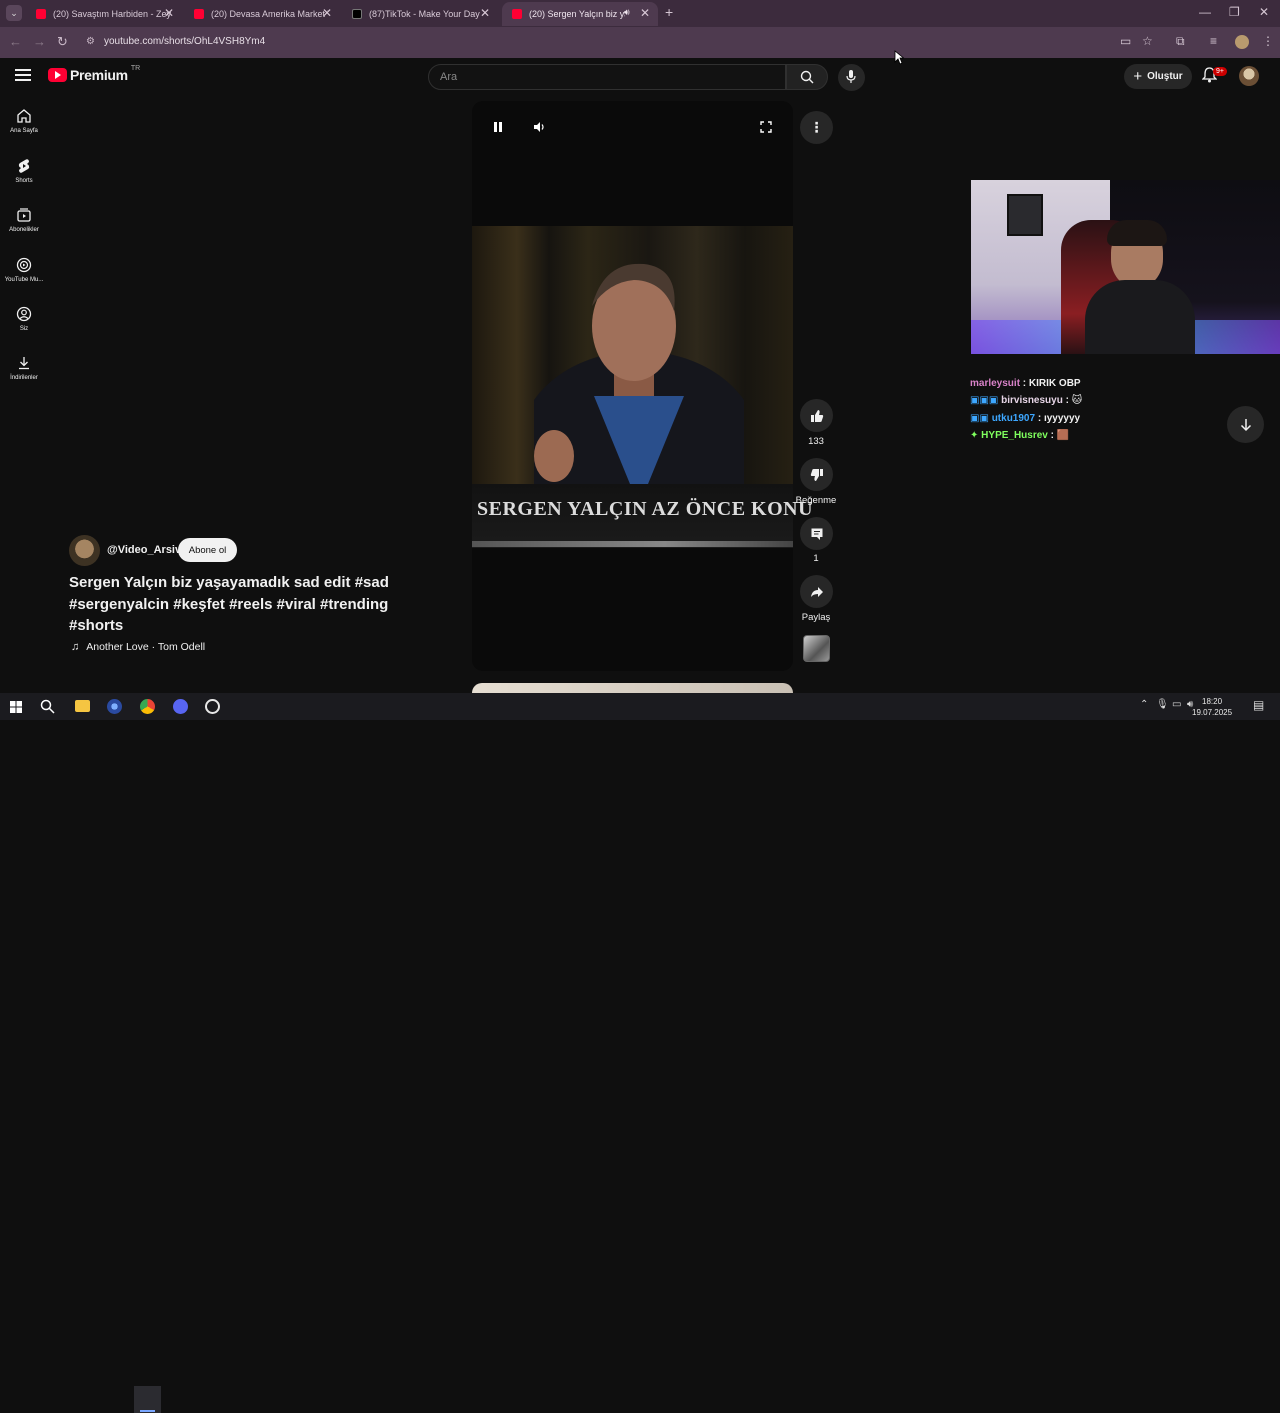 Image resolution: width=1280 pixels, height=1413 pixels. What do you see at coordinates (47, 706) in the screenshot?
I see `taskbar-search-icon` at bounding box center [47, 706].